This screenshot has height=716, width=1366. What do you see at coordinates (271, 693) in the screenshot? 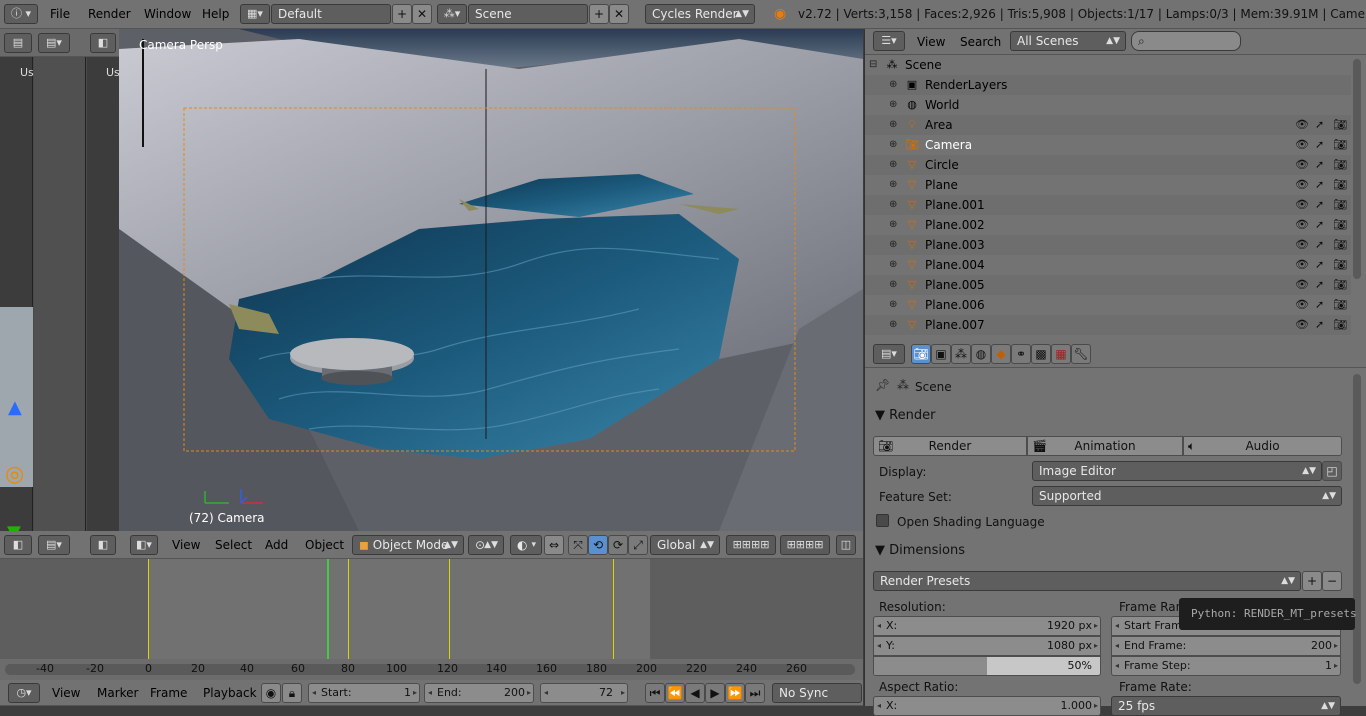
I see `record-icon: ◉` at bounding box center [271, 693].